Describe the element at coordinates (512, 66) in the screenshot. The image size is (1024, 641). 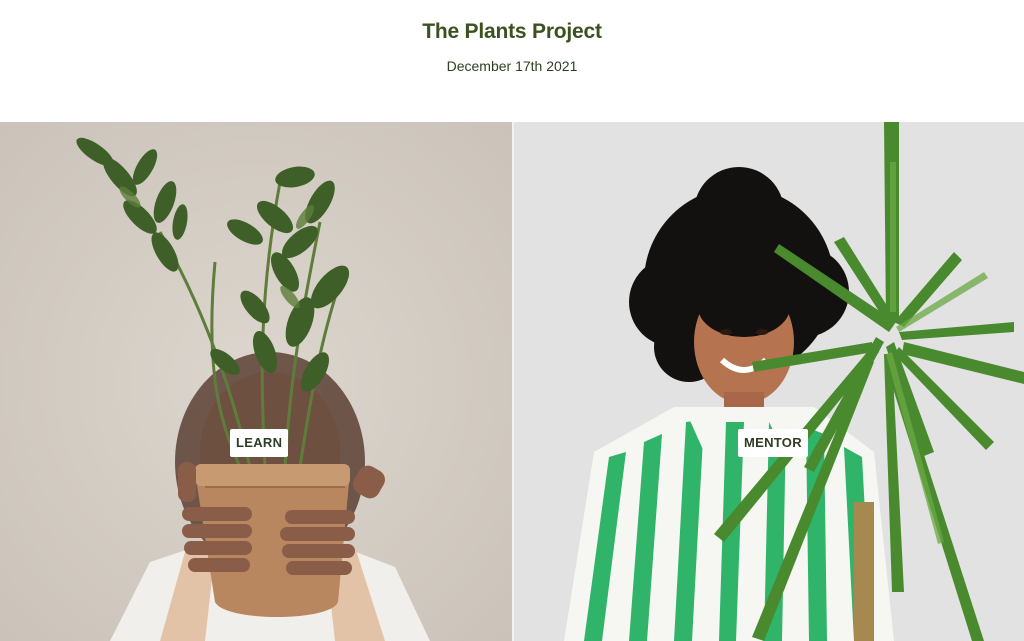
I see `event-date: December 17th 2021` at that location.